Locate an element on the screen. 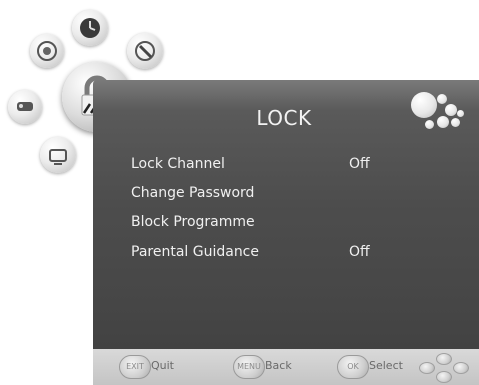 Image resolution: width=479 pixels, height=385 pixels. ok-key-icon: OK is located at coordinates (353, 367).